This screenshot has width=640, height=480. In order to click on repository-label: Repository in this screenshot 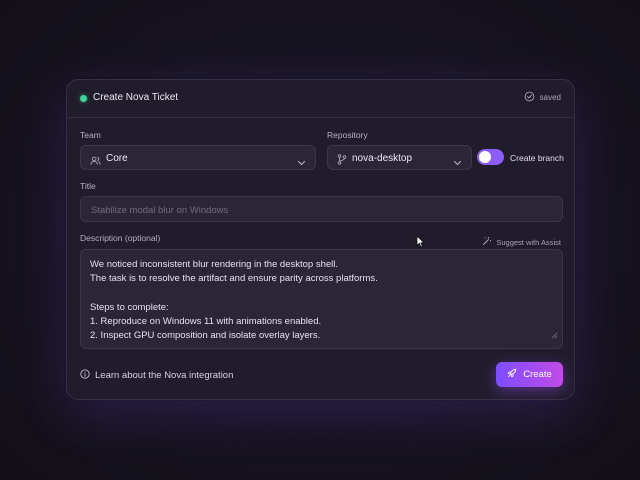, I will do `click(347, 135)`.